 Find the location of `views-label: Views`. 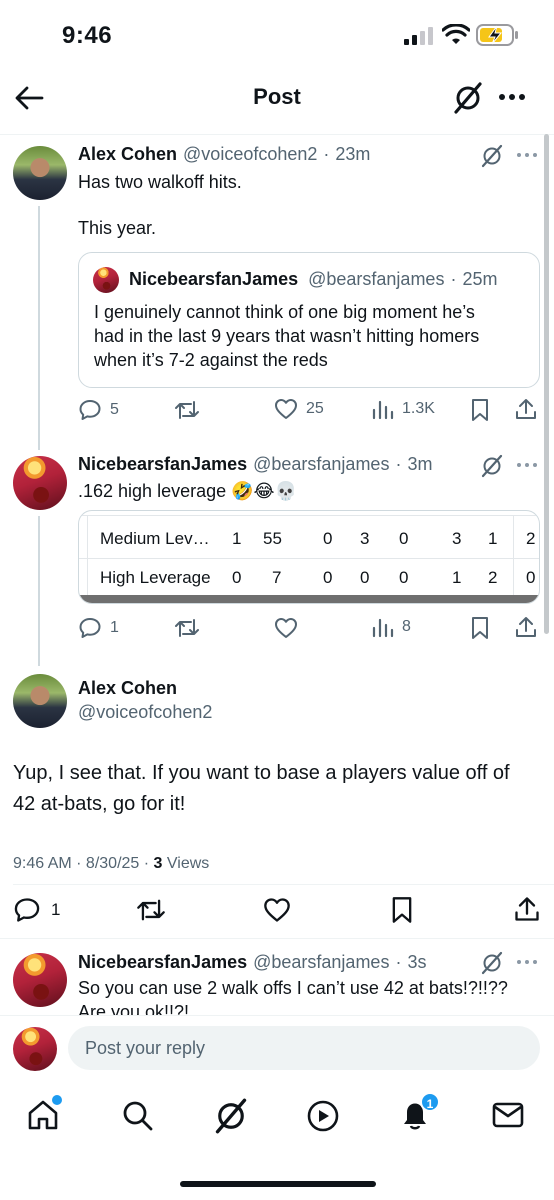

views-label: Views is located at coordinates (185, 863).